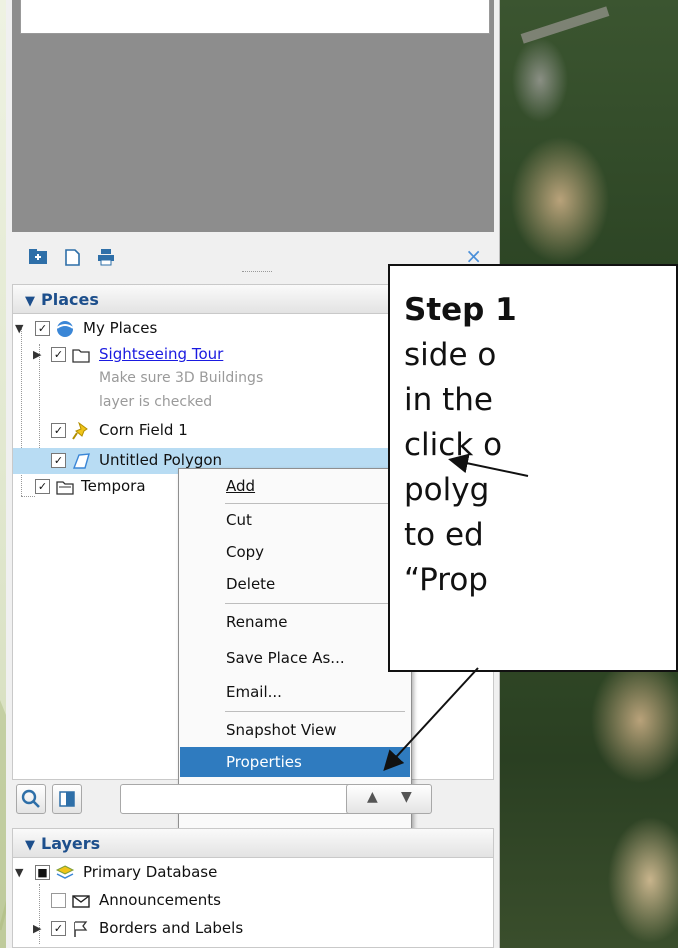 This screenshot has height=948, width=678. What do you see at coordinates (81, 901) in the screenshot?
I see `envelope-icon` at bounding box center [81, 901].